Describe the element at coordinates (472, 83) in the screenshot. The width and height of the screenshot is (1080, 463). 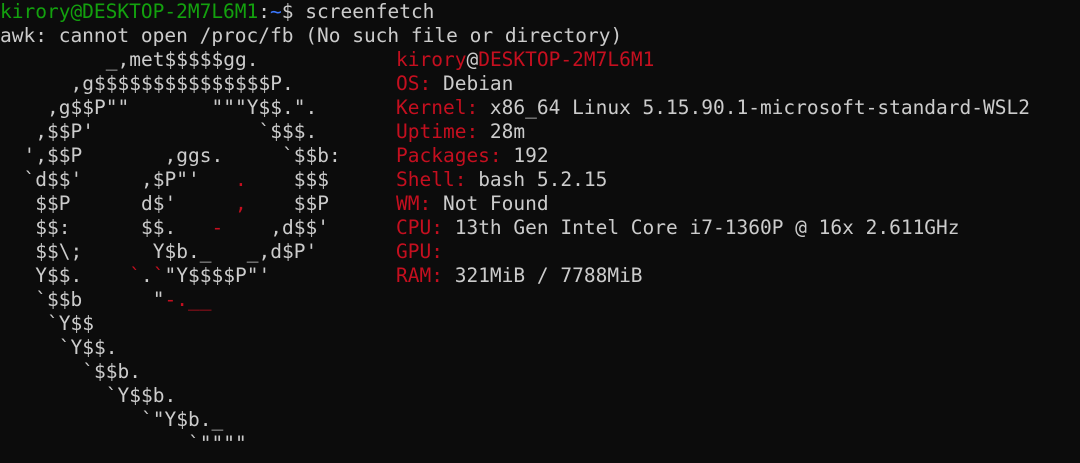
I see `info-value: Debian` at that location.